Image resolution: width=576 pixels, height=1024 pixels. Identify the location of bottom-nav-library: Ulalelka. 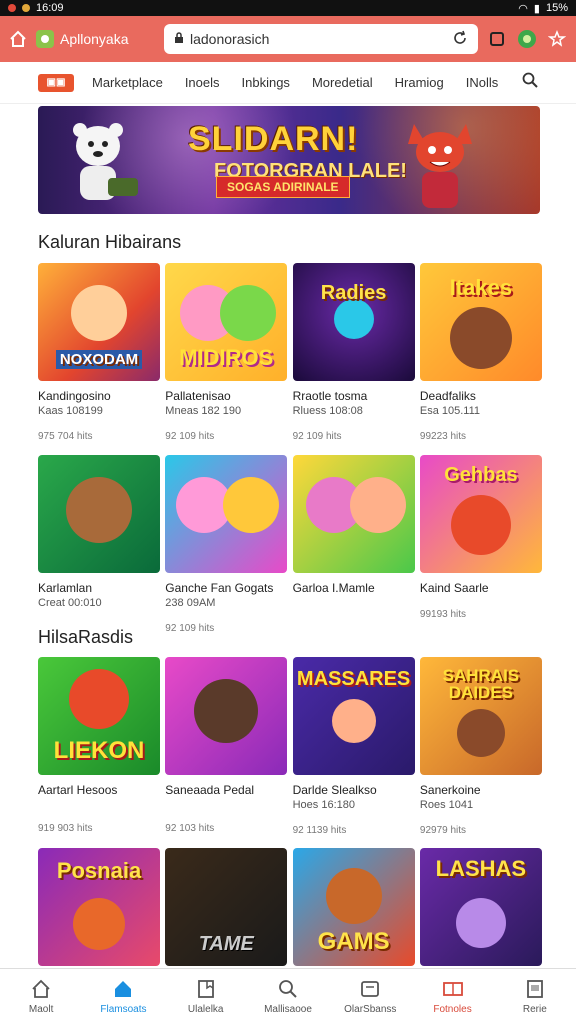
(206, 996).